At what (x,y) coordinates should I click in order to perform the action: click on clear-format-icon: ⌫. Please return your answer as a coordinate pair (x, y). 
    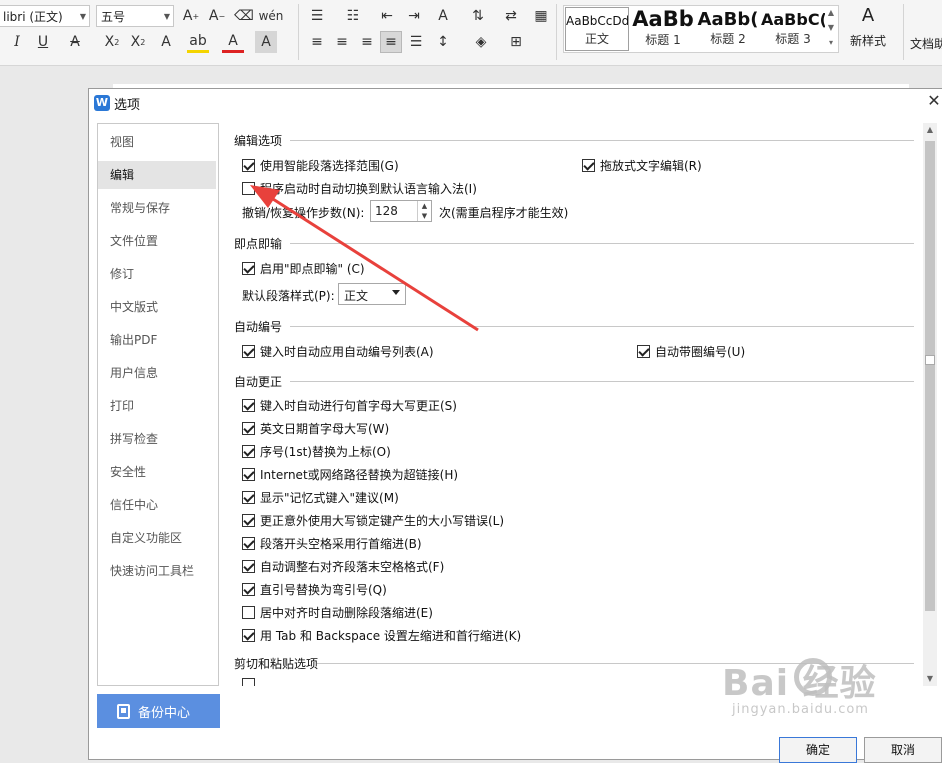
    Looking at the image, I should click on (244, 16).